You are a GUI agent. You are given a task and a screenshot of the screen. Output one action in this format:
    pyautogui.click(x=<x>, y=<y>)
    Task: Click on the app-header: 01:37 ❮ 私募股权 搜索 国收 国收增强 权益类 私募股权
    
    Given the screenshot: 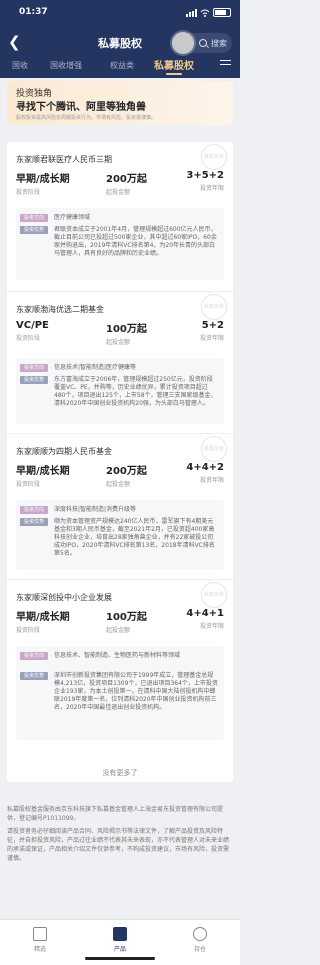 What is the action you would take?
    pyautogui.click(x=120, y=39)
    